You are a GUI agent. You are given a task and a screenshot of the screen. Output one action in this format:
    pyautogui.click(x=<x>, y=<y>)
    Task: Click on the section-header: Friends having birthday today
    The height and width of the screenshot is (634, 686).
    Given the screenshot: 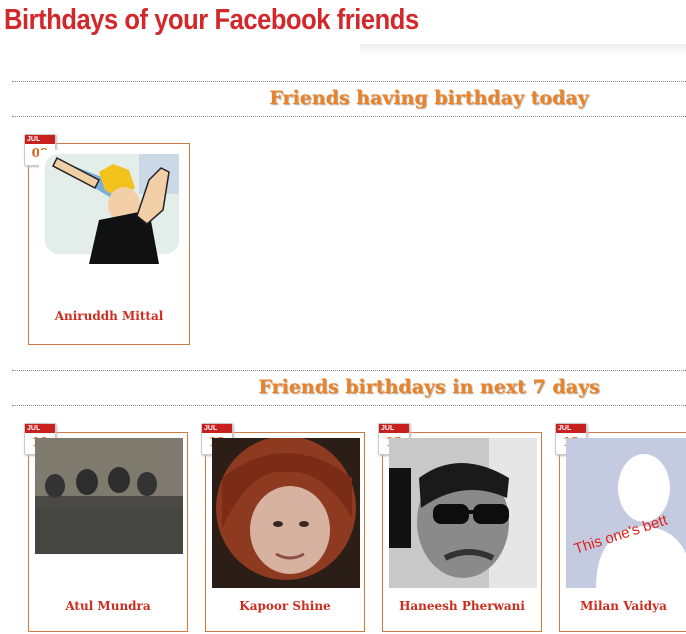 What is the action you would take?
    pyautogui.click(x=349, y=99)
    